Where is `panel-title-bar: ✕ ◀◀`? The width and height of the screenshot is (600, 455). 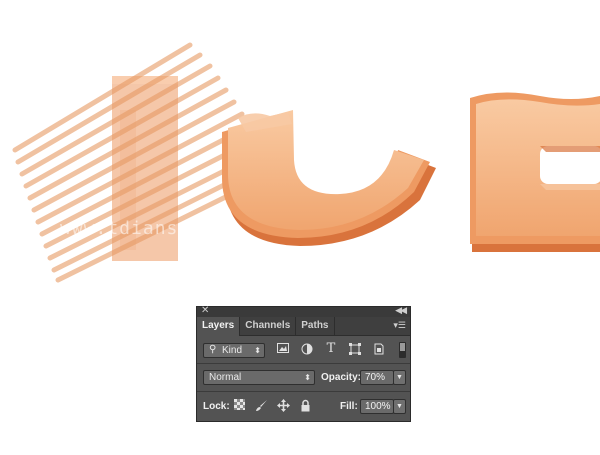
panel-title-bar: ✕ ◀◀ is located at coordinates (303, 311).